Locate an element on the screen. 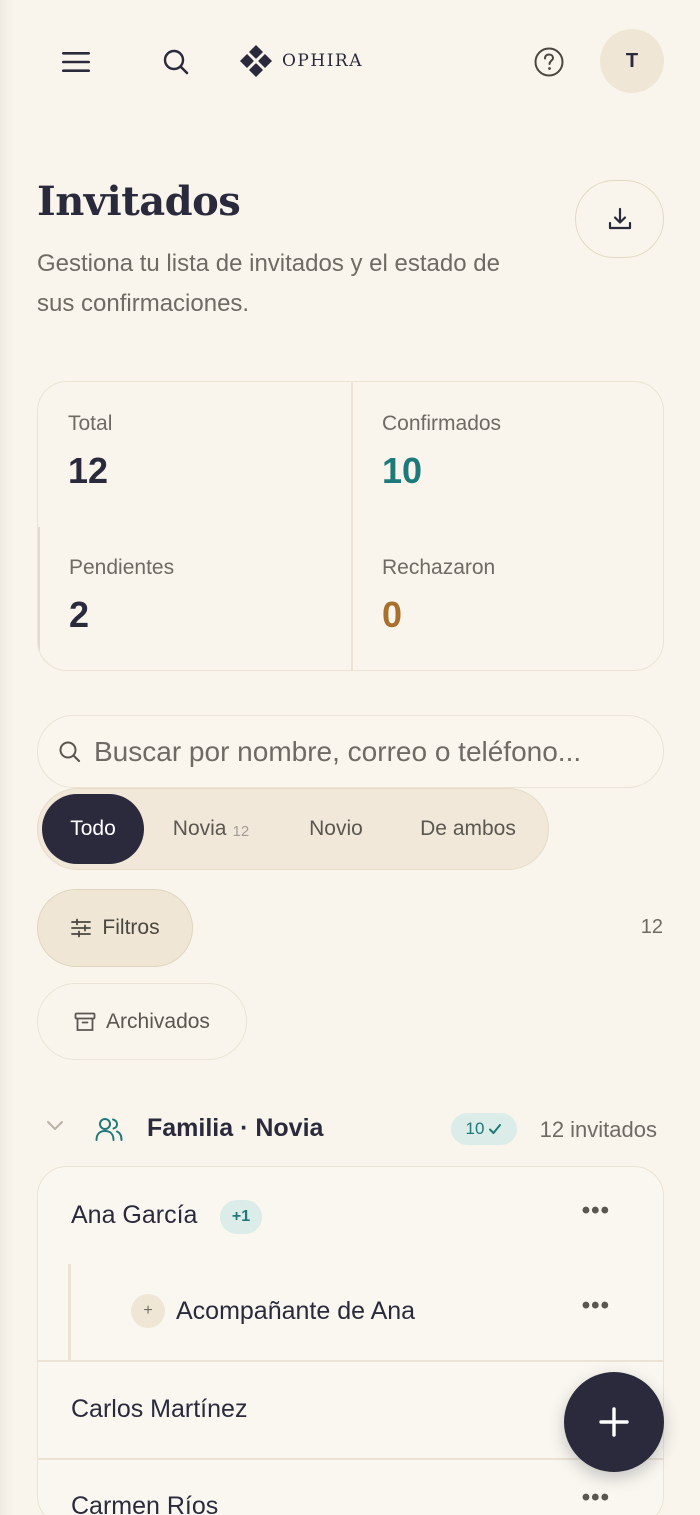 This screenshot has height=1515, width=700. add-guest-button is located at coordinates (614, 1422).